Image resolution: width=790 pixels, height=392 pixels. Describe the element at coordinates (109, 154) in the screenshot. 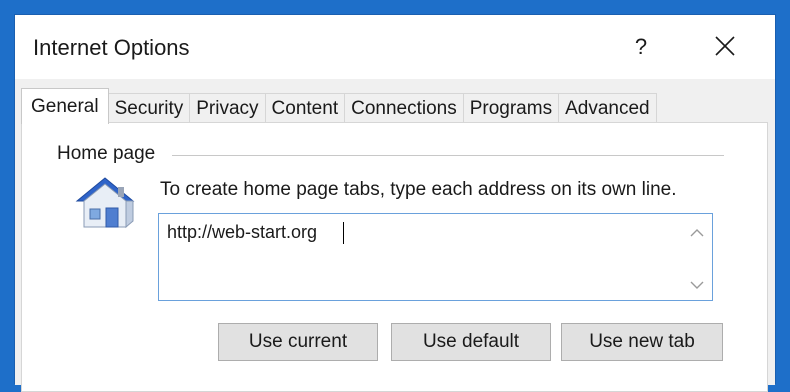

I see `home-page-group-label: Home page` at that location.